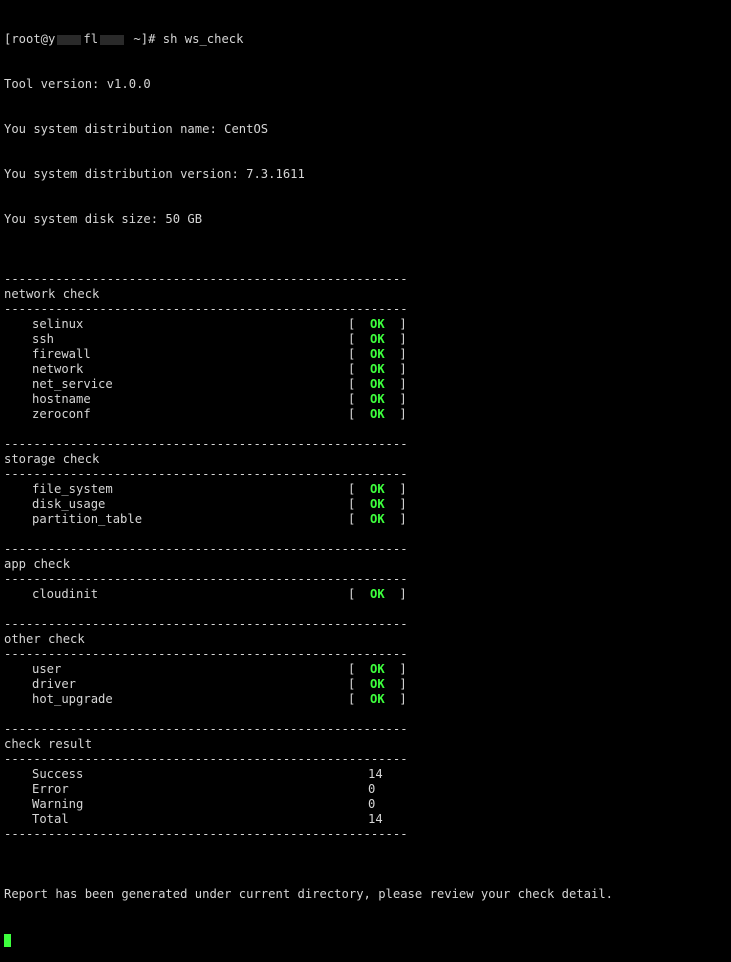 This screenshot has height=962, width=731. Describe the element at coordinates (308, 384) in the screenshot. I see `check-item-row: net_service [ OK ]` at that location.